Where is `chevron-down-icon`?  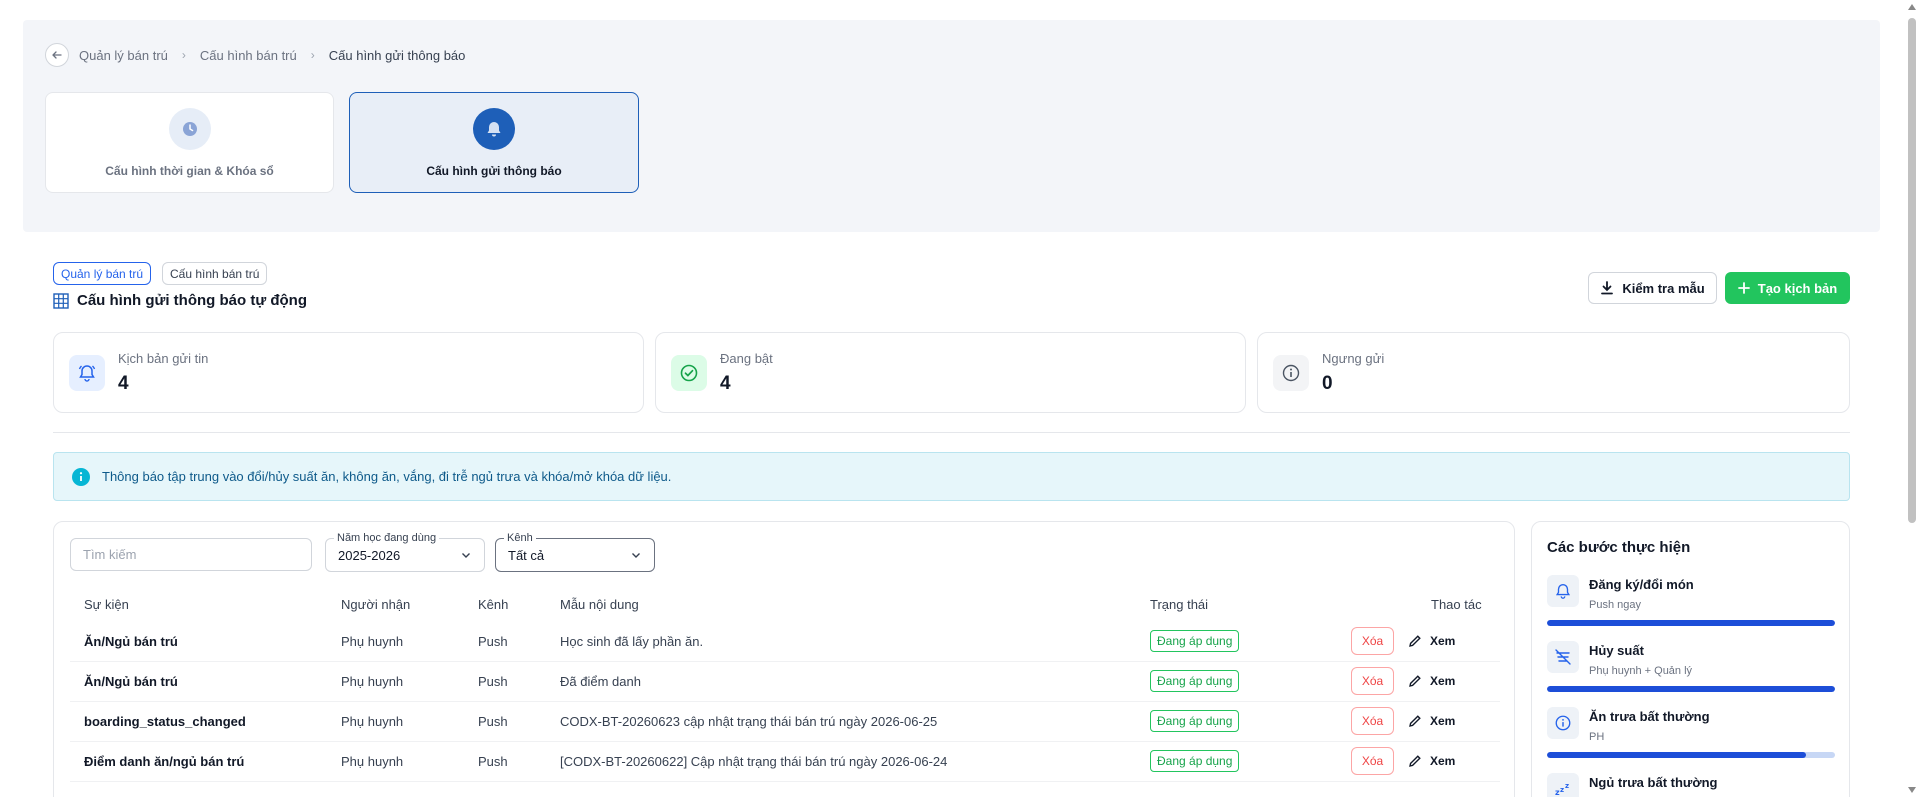
chevron-down-icon is located at coordinates (636, 555).